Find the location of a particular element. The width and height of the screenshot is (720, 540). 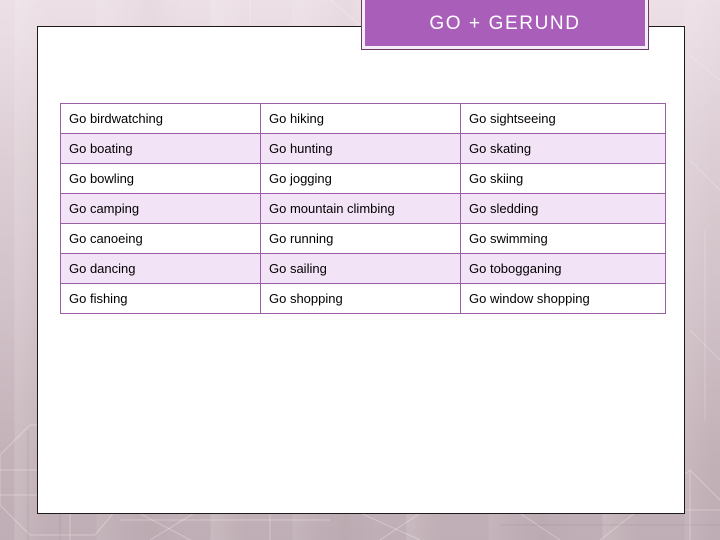

table-cell: Go skating is located at coordinates (563, 148).